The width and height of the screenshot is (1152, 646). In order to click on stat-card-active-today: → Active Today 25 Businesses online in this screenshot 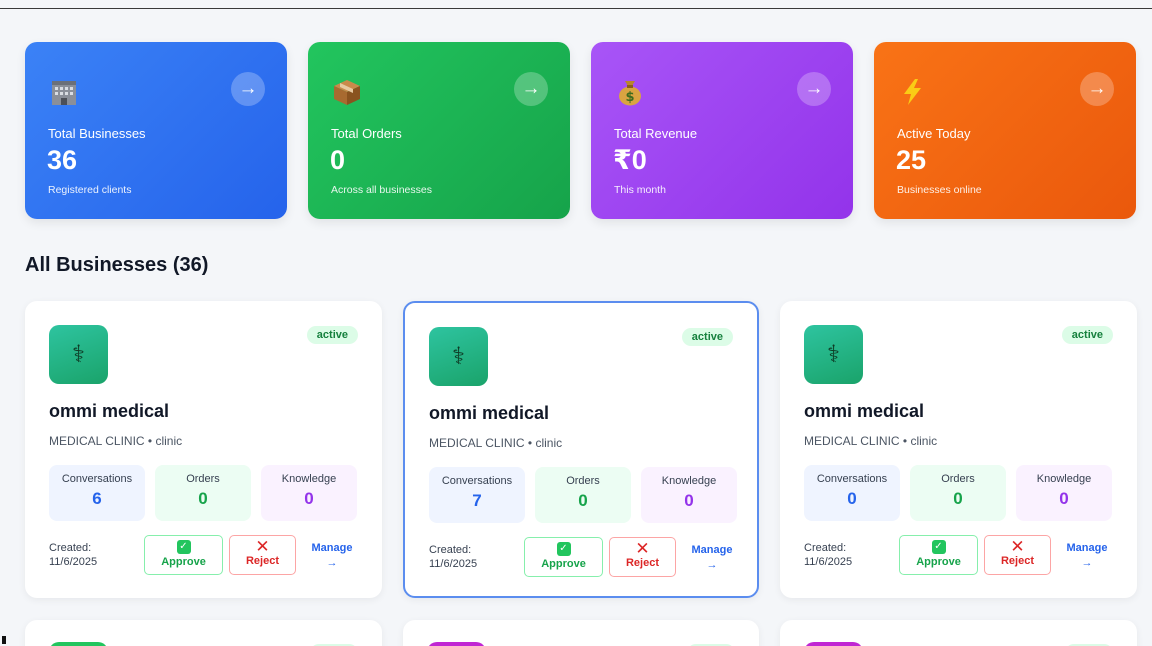, I will do `click(1005, 130)`.